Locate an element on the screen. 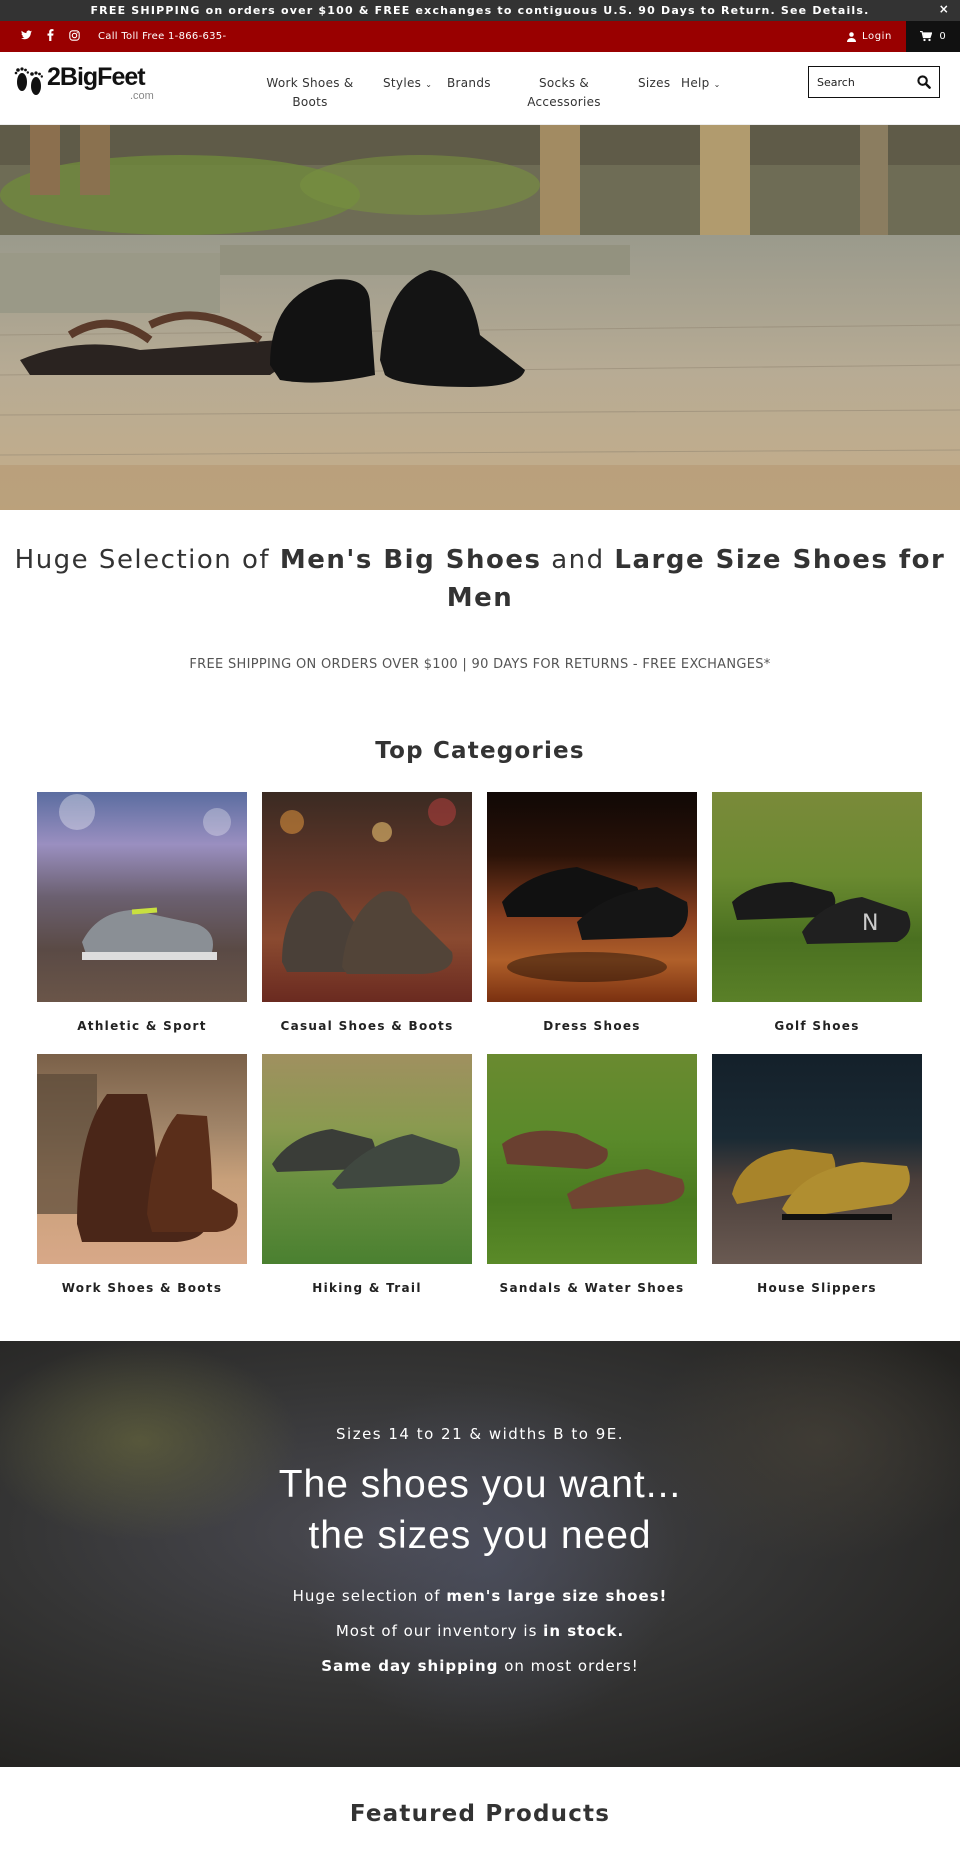  intro-text: and is located at coordinates (578, 560).